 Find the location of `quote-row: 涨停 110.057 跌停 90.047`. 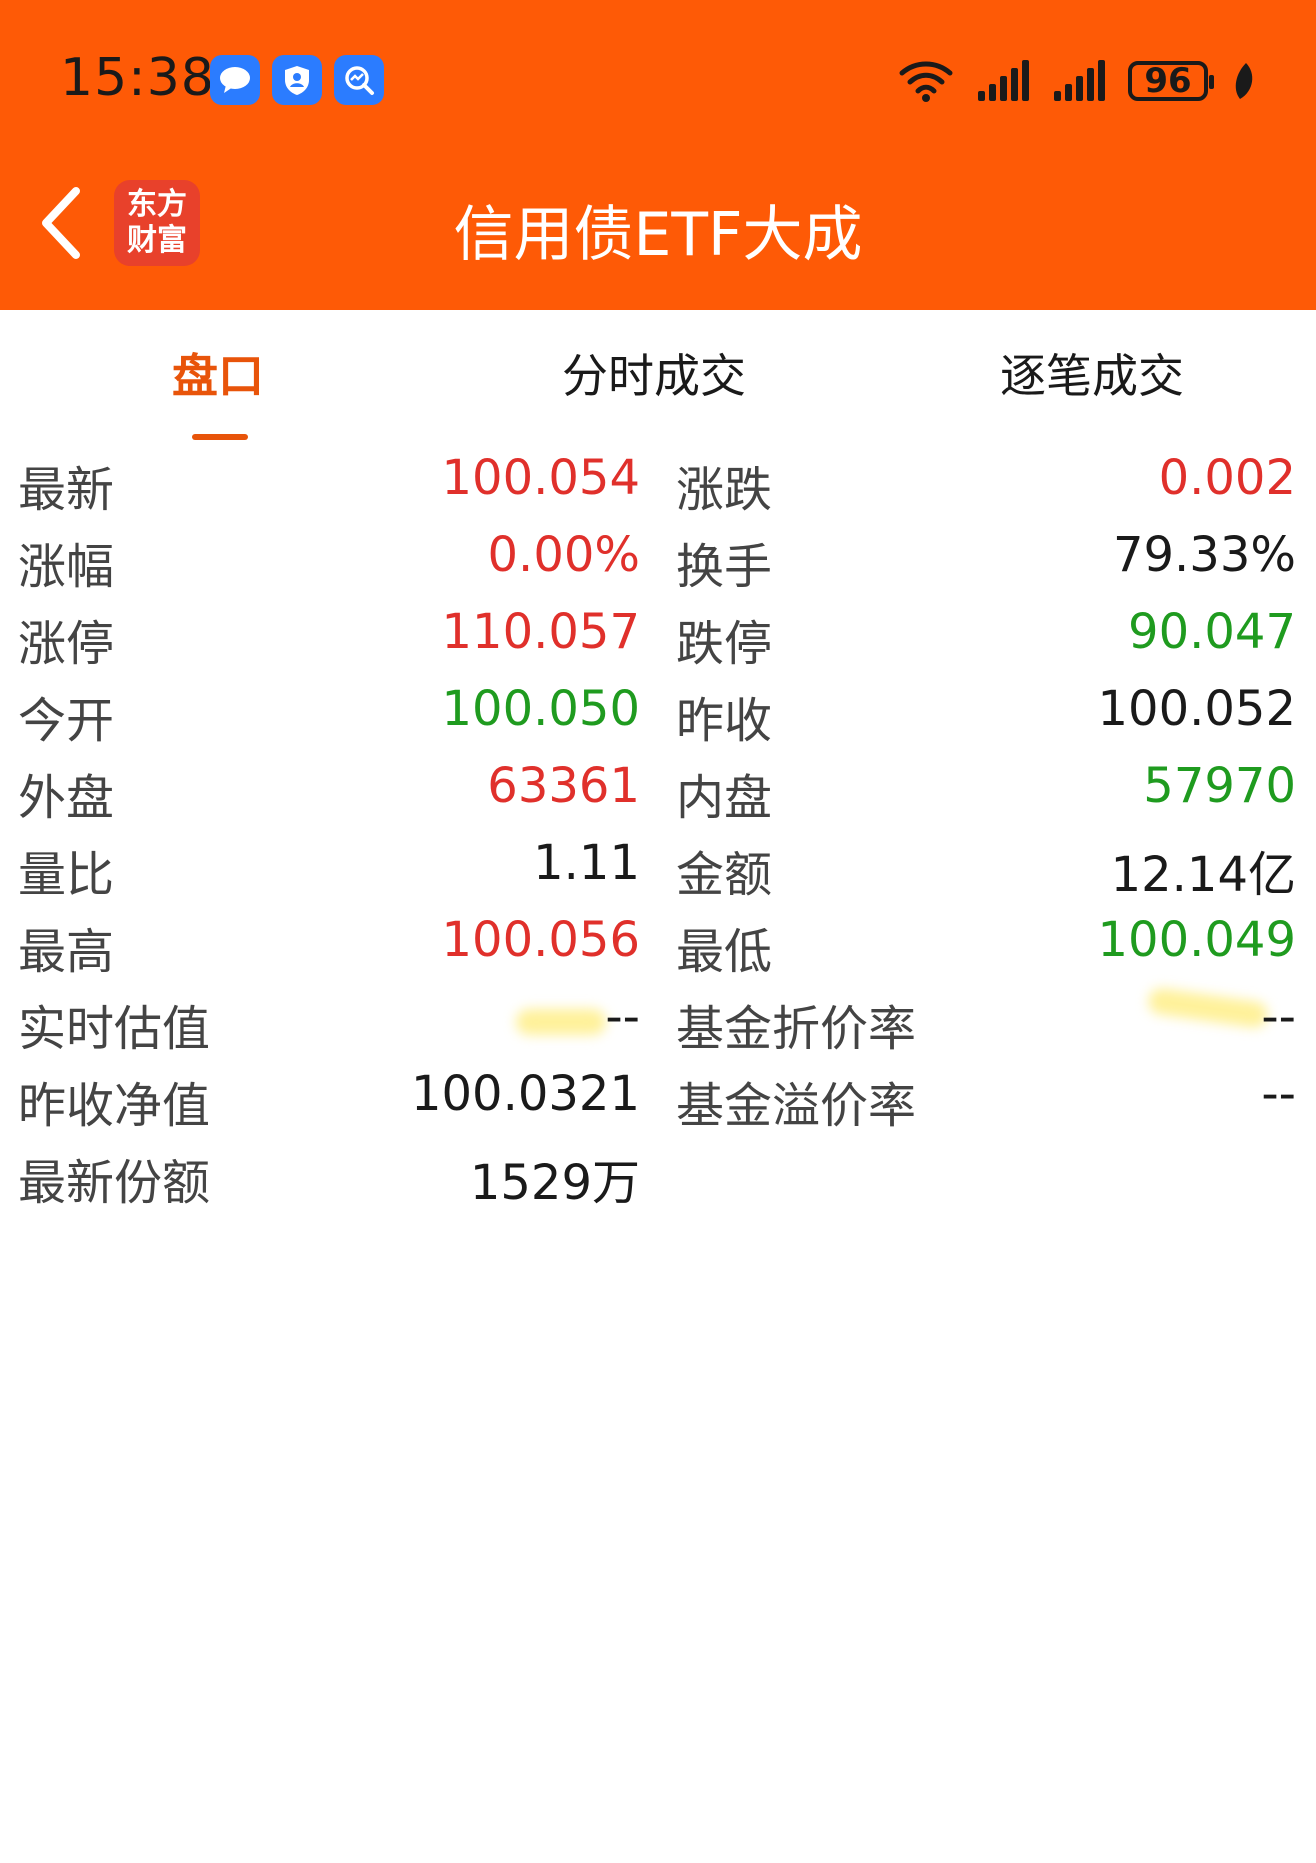

quote-row: 涨停 110.057 跌停 90.047 is located at coordinates (658, 634).